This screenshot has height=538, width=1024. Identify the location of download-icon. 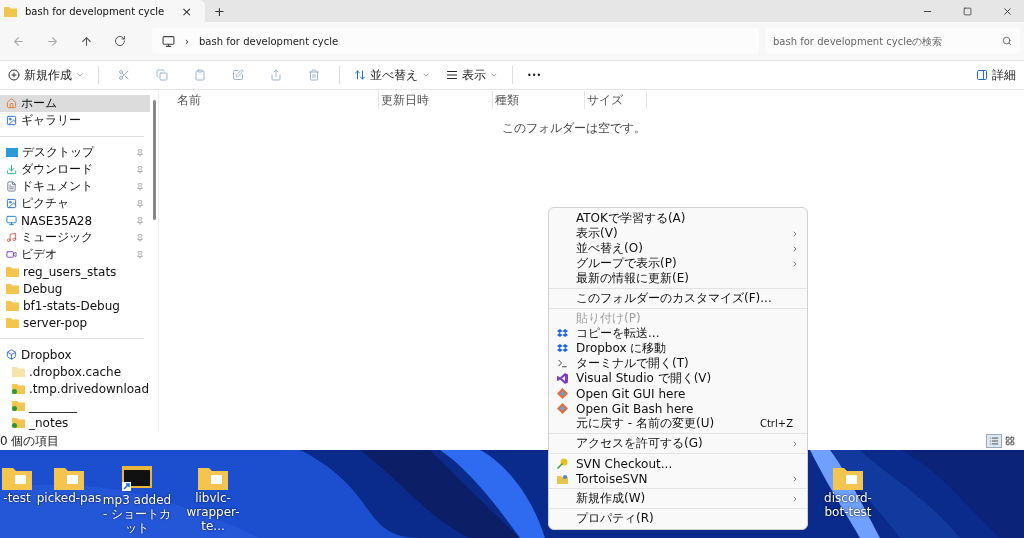
(11, 169).